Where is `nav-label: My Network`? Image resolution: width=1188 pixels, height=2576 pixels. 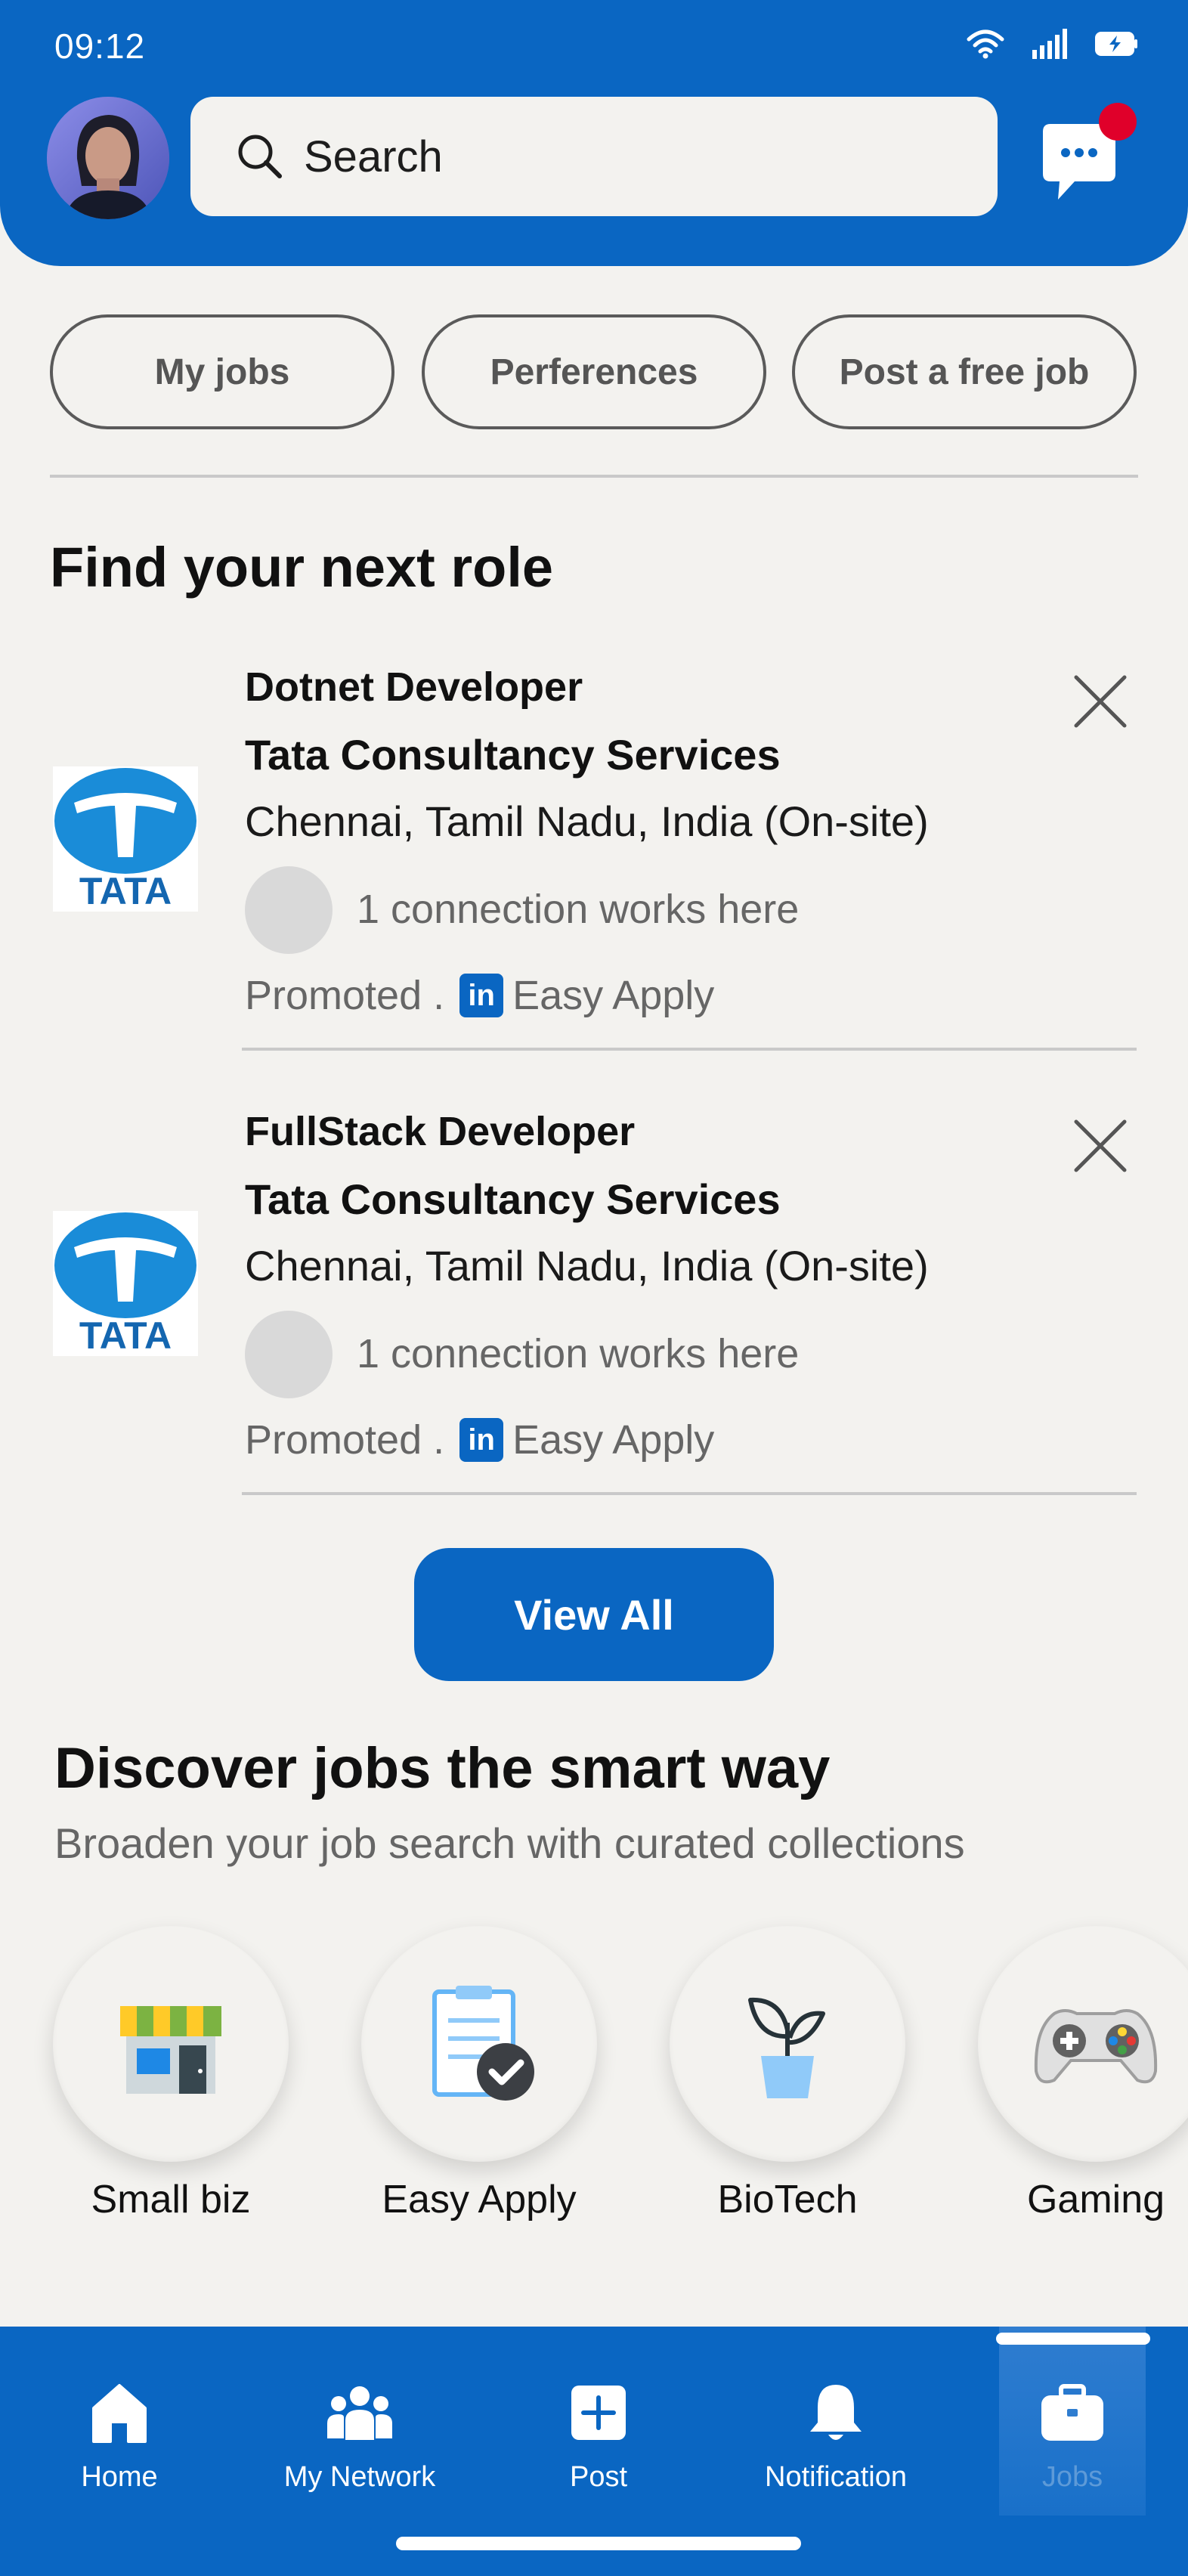 nav-label: My Network is located at coordinates (359, 2477).